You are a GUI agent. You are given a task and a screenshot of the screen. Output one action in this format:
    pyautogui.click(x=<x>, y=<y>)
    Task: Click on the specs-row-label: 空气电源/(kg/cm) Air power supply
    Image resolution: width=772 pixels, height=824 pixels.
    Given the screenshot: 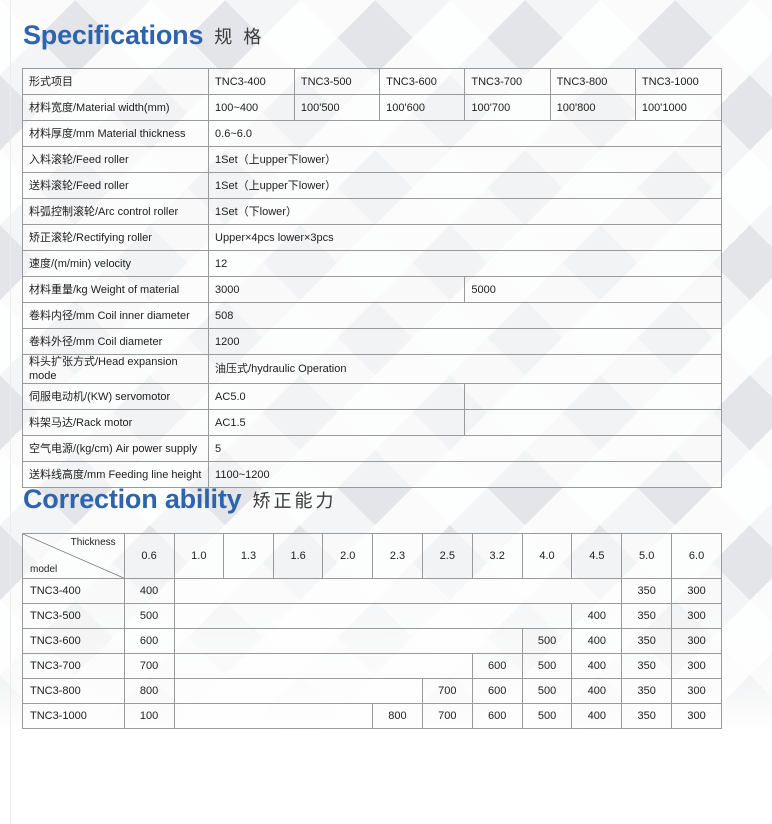 What is the action you would take?
    pyautogui.click(x=115, y=448)
    